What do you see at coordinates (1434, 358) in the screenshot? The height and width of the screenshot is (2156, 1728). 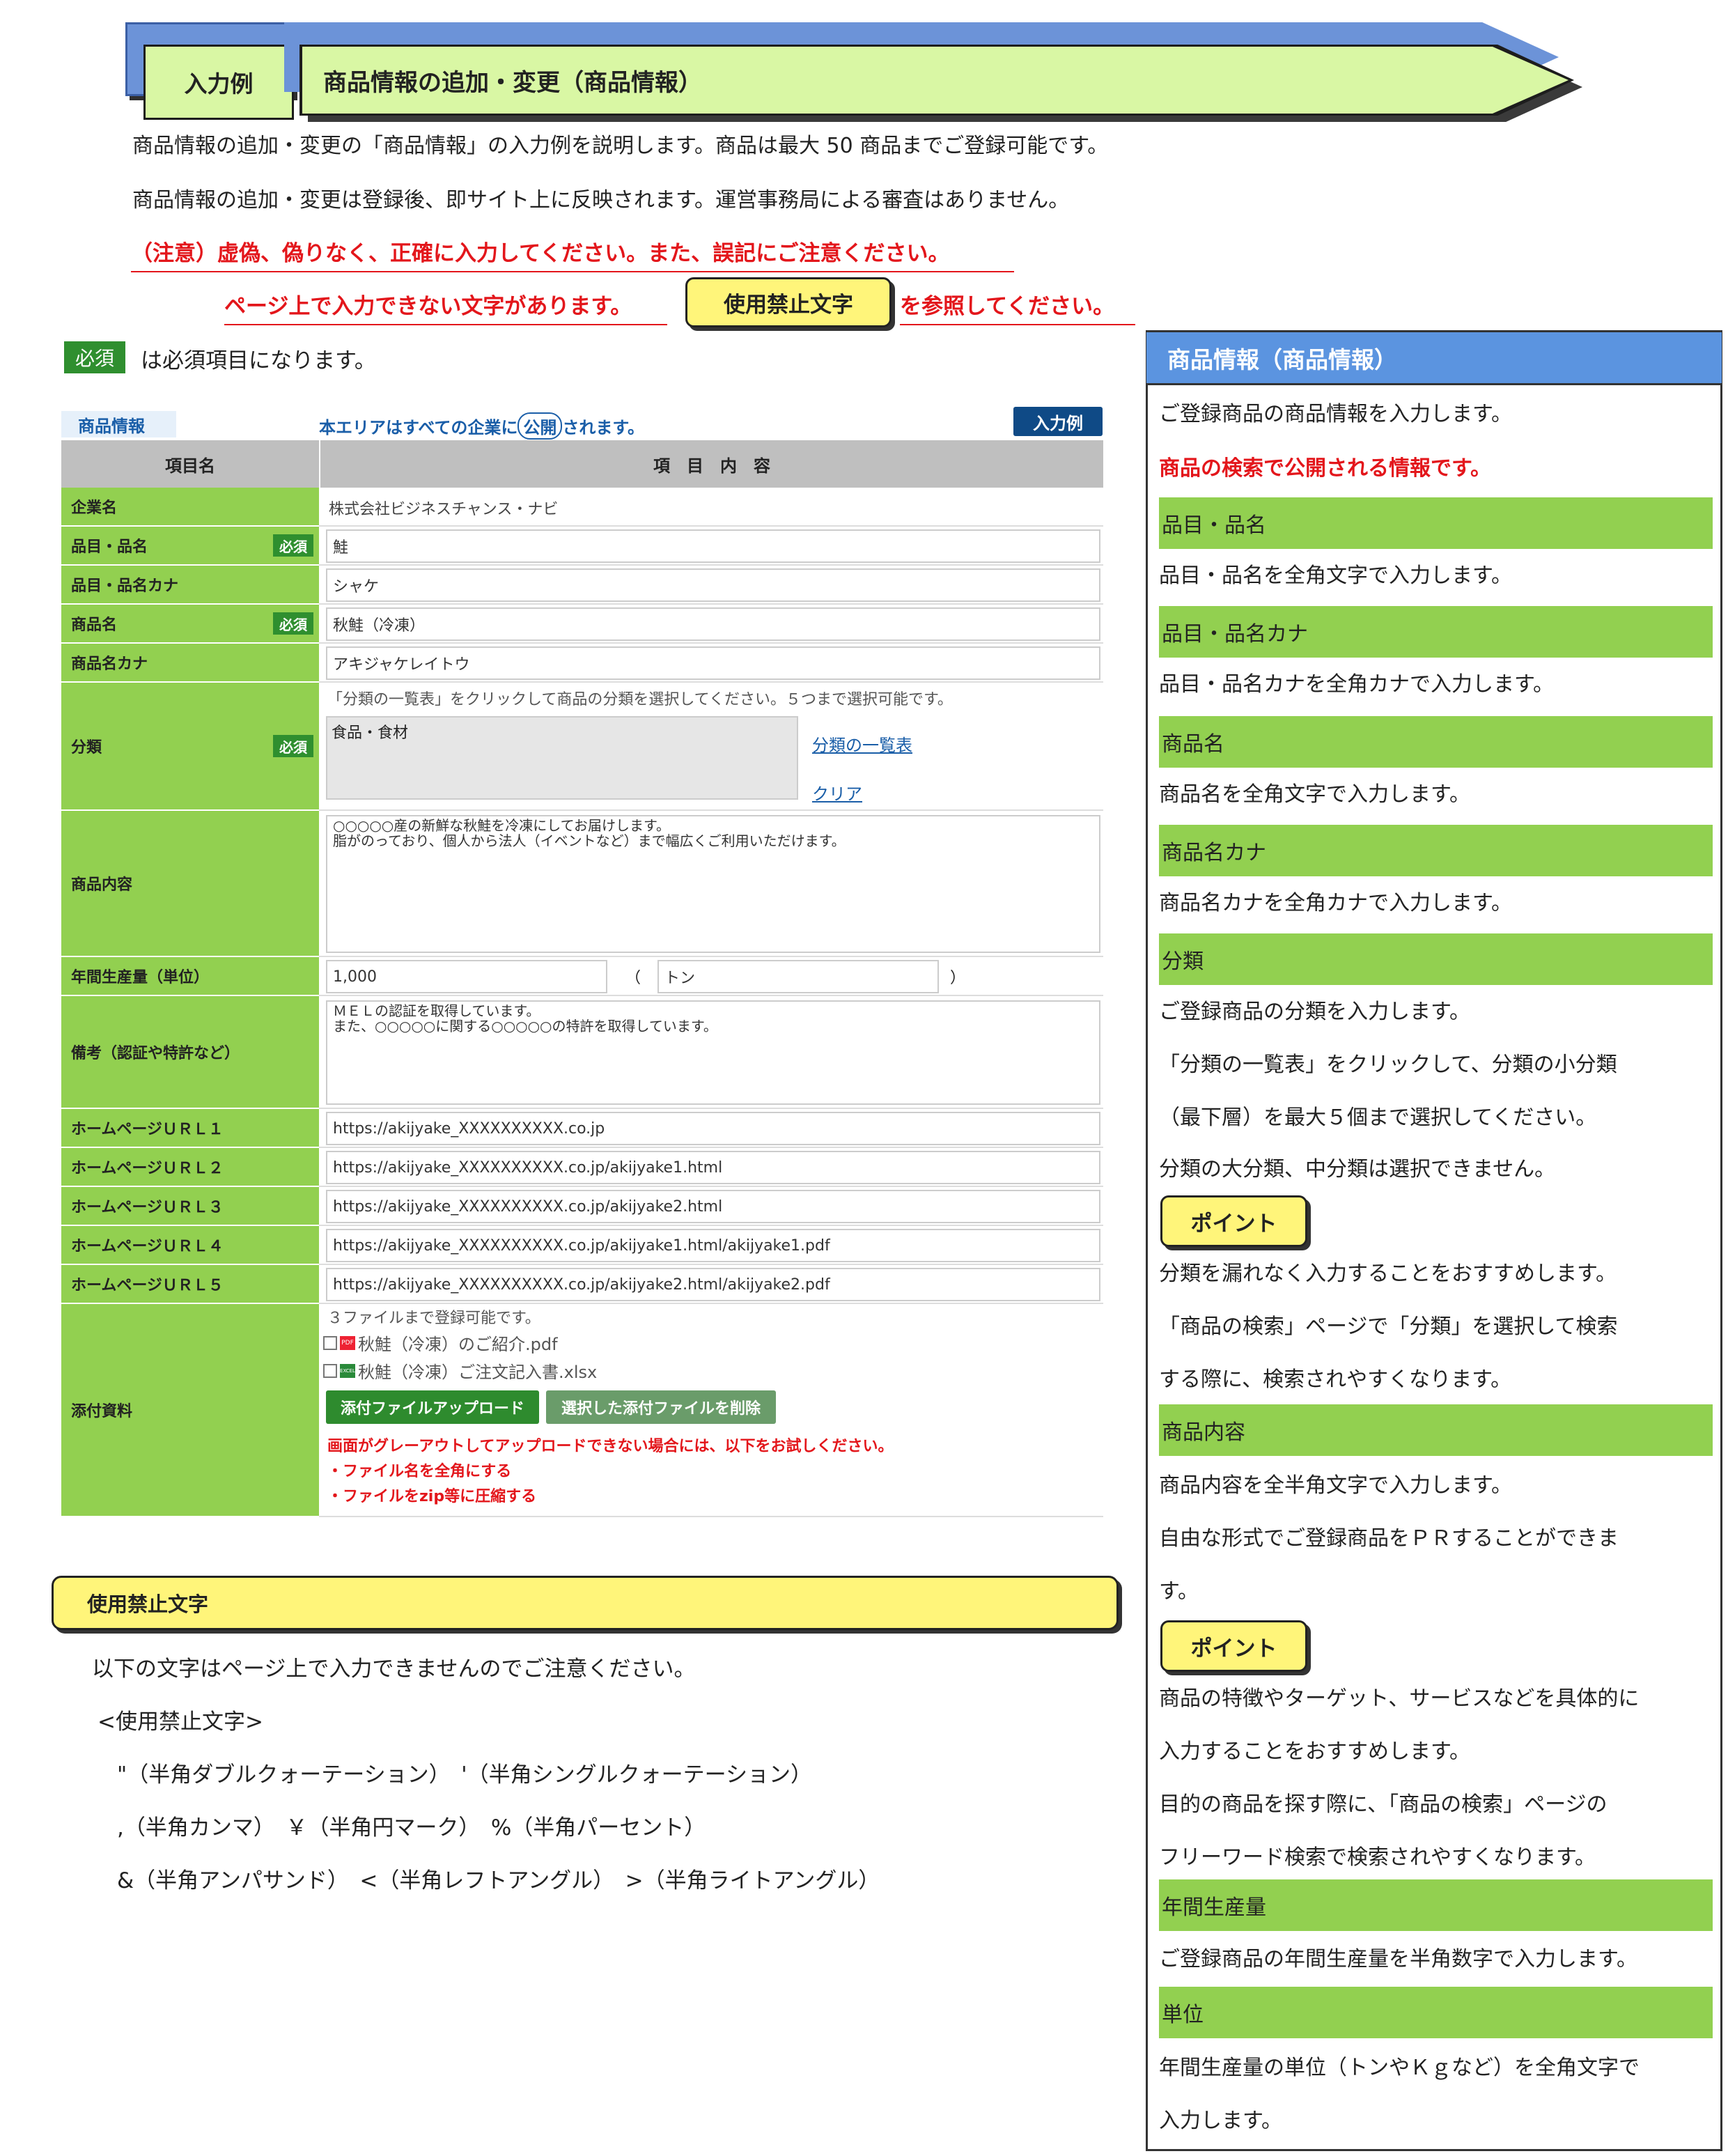 I see `panel-title: 商品情報（商品情報）` at bounding box center [1434, 358].